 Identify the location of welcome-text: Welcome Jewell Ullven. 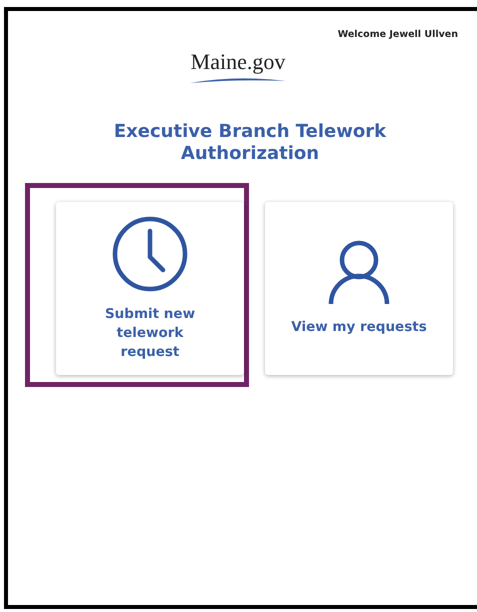
(398, 34).